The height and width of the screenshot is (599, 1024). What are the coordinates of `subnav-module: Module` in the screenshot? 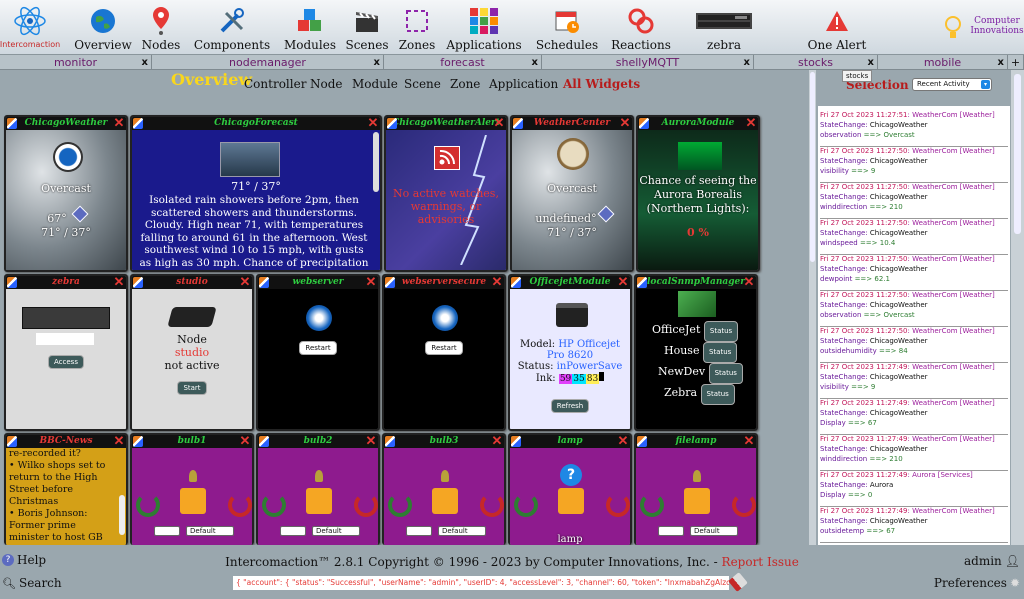 It's located at (375, 84).